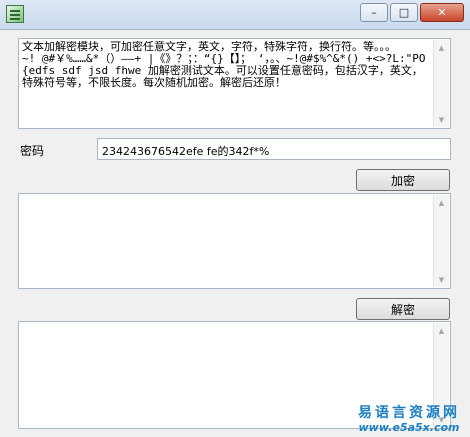  I want to click on password-value: 234243676542efe fe的342f*%, so click(186, 151).